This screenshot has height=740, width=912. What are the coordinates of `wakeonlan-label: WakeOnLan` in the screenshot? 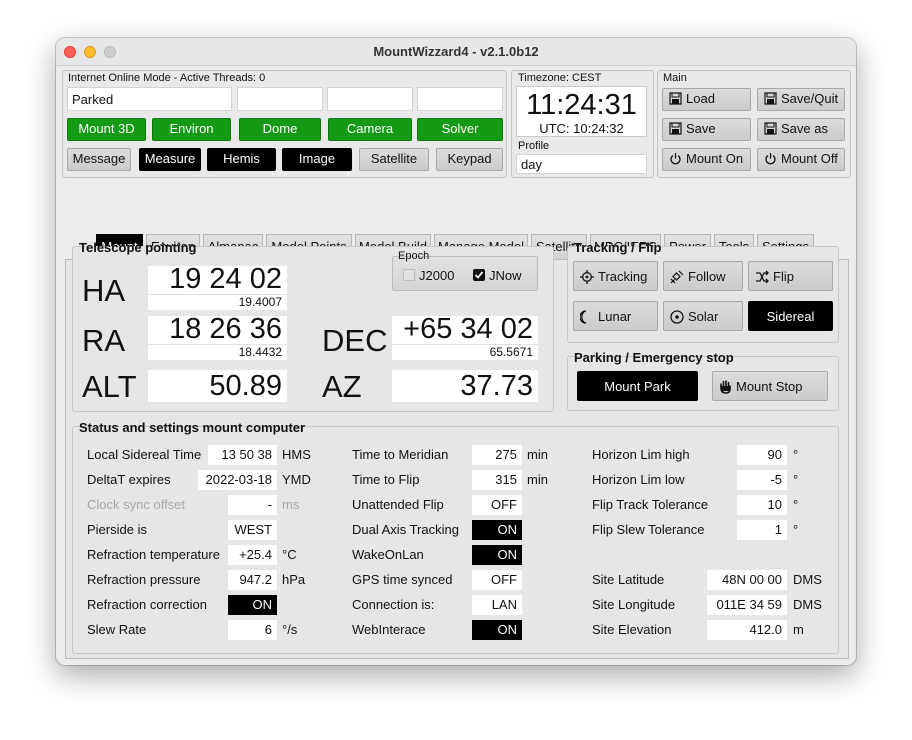 It's located at (388, 554).